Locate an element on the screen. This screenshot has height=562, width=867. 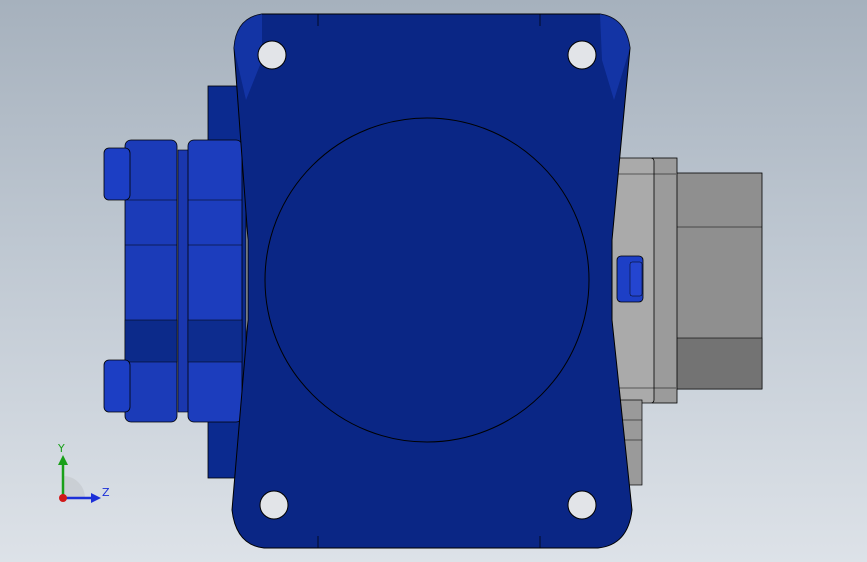
flange-bolt-top is located at coordinates (117, 174).